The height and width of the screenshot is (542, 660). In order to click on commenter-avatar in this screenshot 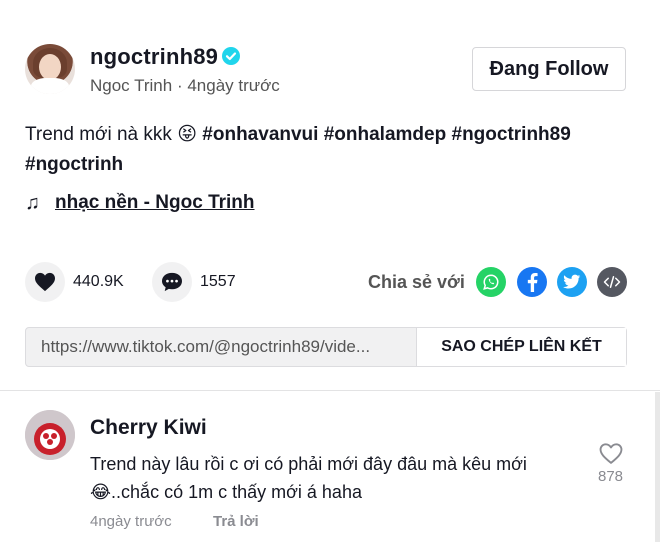, I will do `click(50, 435)`.